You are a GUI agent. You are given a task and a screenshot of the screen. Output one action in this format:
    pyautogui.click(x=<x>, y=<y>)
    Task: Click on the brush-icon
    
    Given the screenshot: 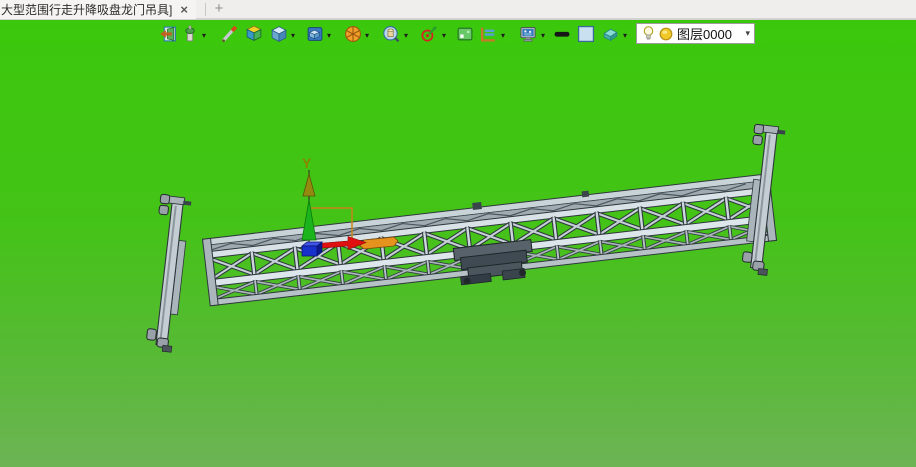 What is the action you would take?
    pyautogui.click(x=230, y=34)
    